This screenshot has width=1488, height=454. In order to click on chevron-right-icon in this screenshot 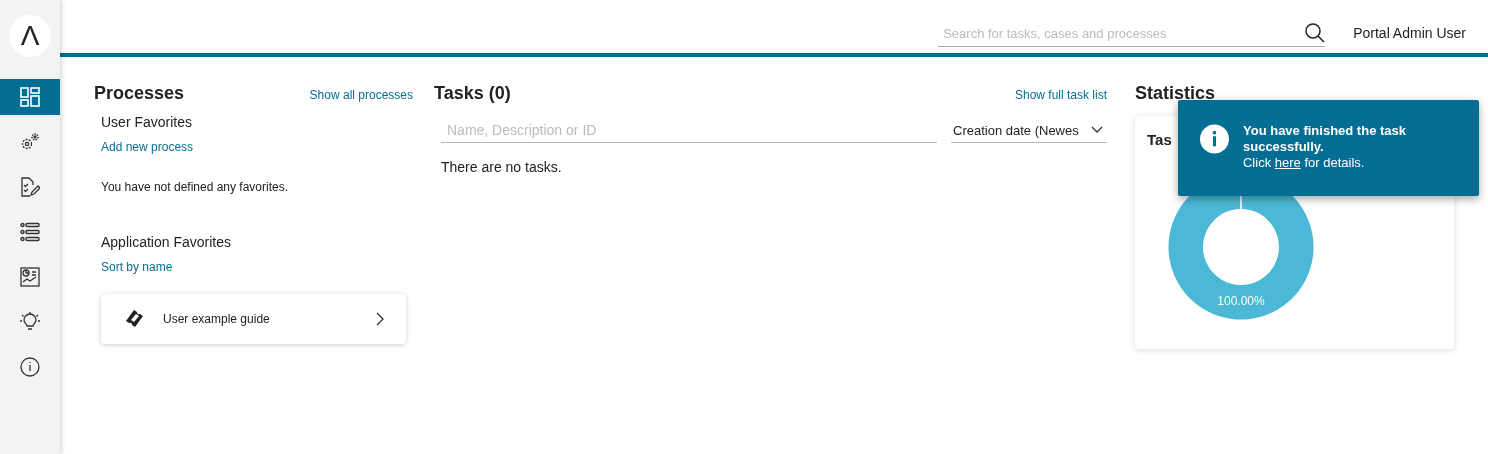, I will do `click(380, 319)`.